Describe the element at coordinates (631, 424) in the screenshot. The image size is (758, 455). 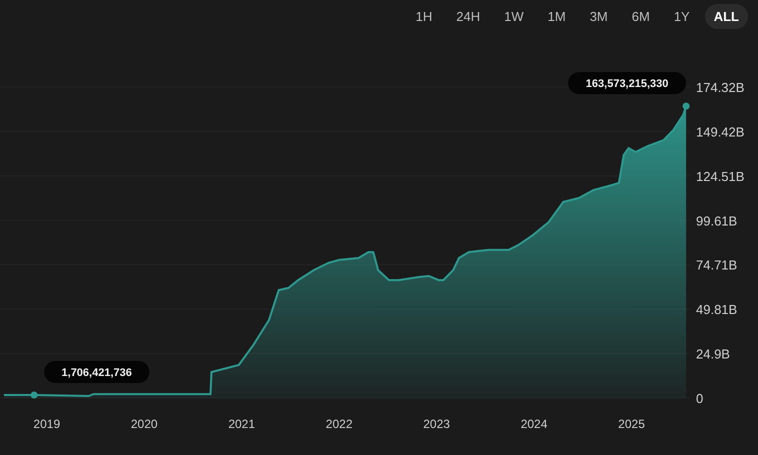
I see `x-axis-label: 2025` at that location.